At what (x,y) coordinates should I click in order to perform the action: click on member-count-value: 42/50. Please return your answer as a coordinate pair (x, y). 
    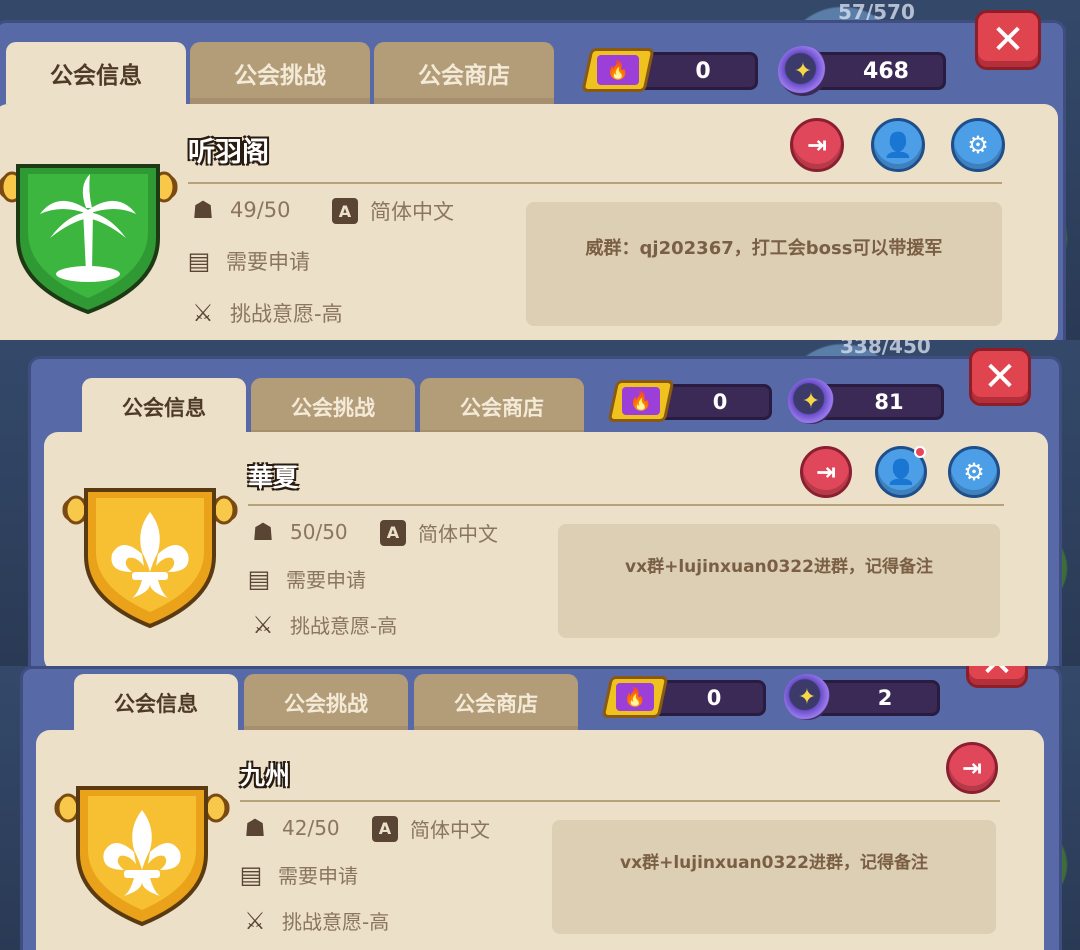
    Looking at the image, I should click on (311, 828).